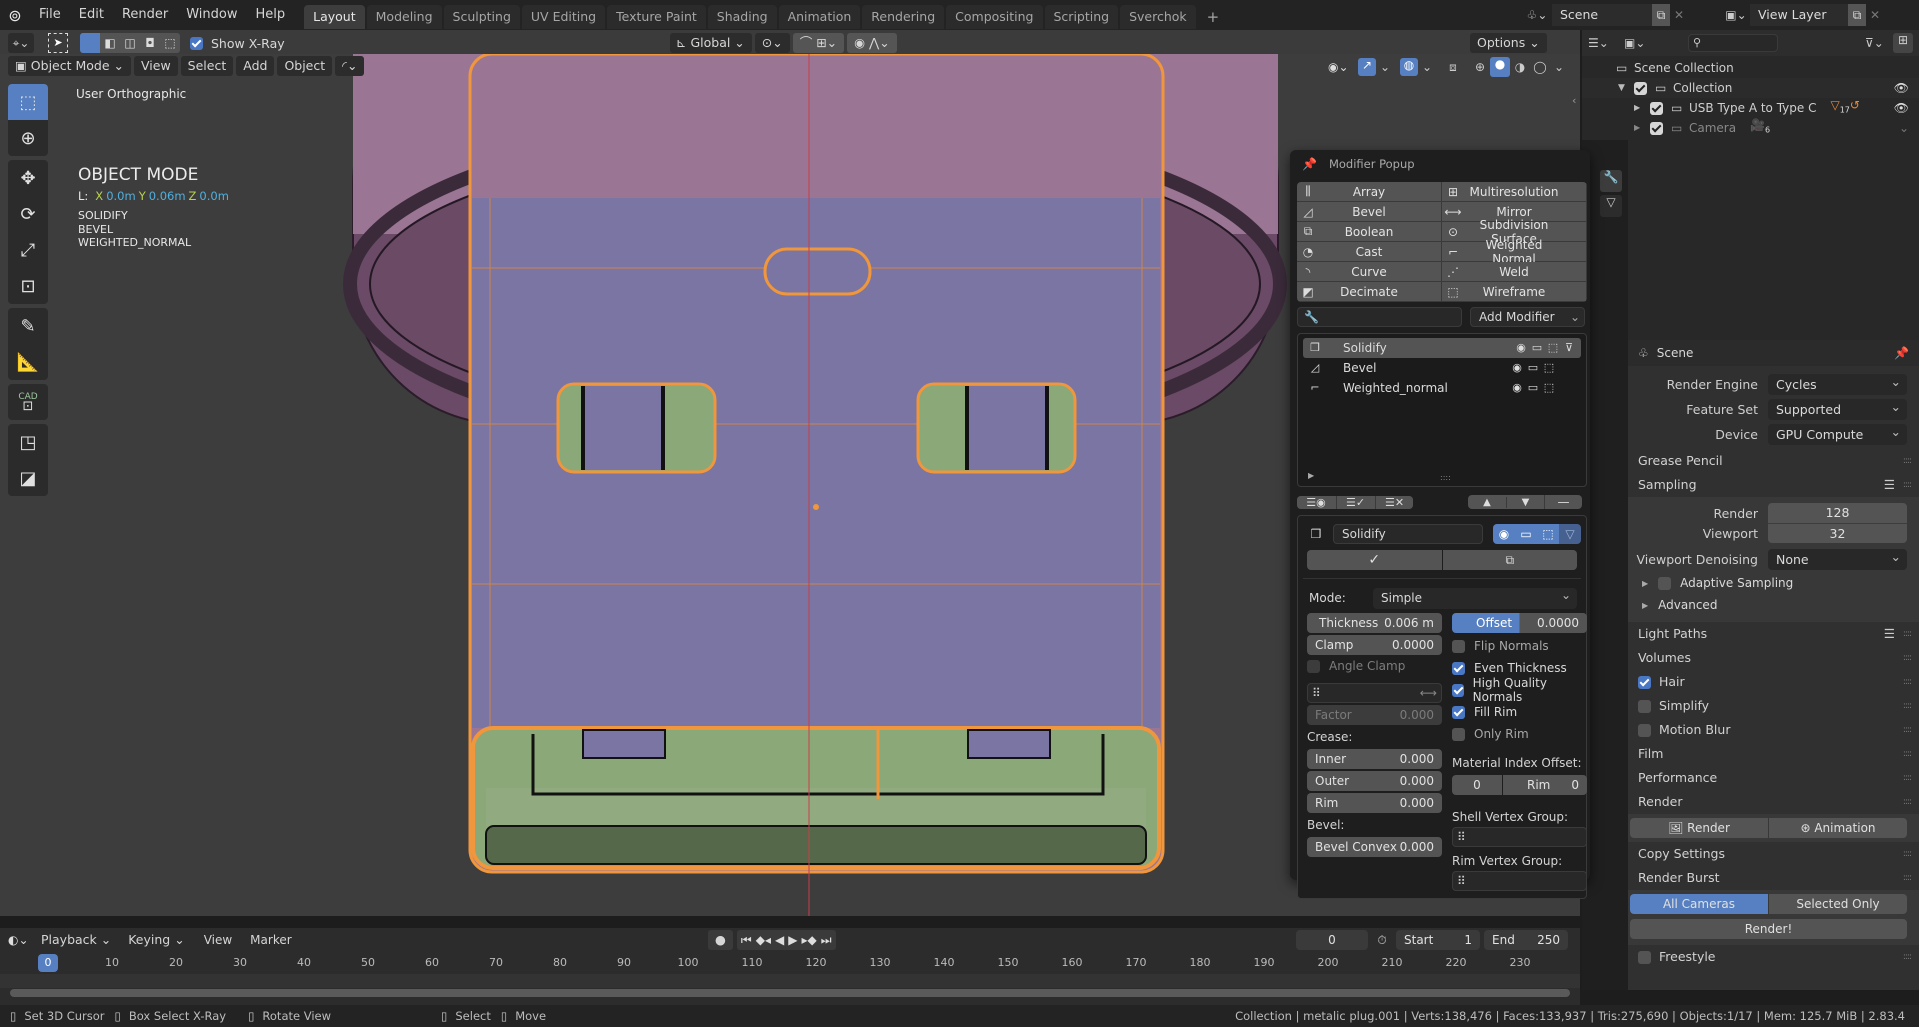  What do you see at coordinates (1475, 597) in the screenshot?
I see `solidify-mode-dropdown: Simple` at bounding box center [1475, 597].